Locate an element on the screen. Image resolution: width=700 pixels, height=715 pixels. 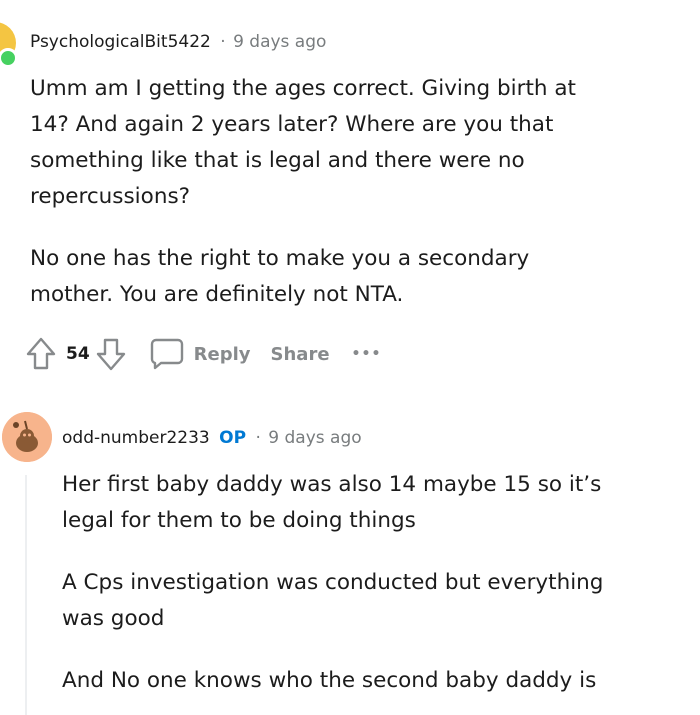
reply-label: Reply is located at coordinates (222, 354).